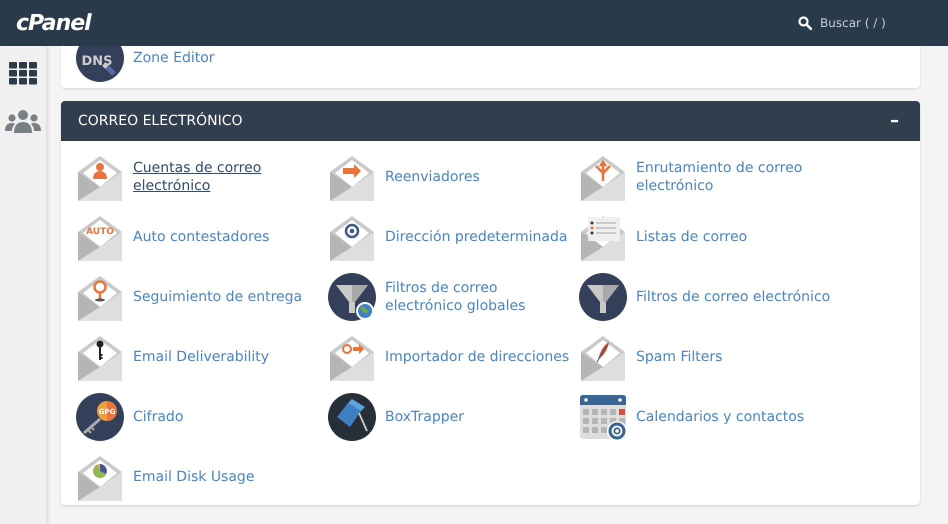  I want to click on section-header: CORREO ELECTRÓNICO –, so click(490, 121).